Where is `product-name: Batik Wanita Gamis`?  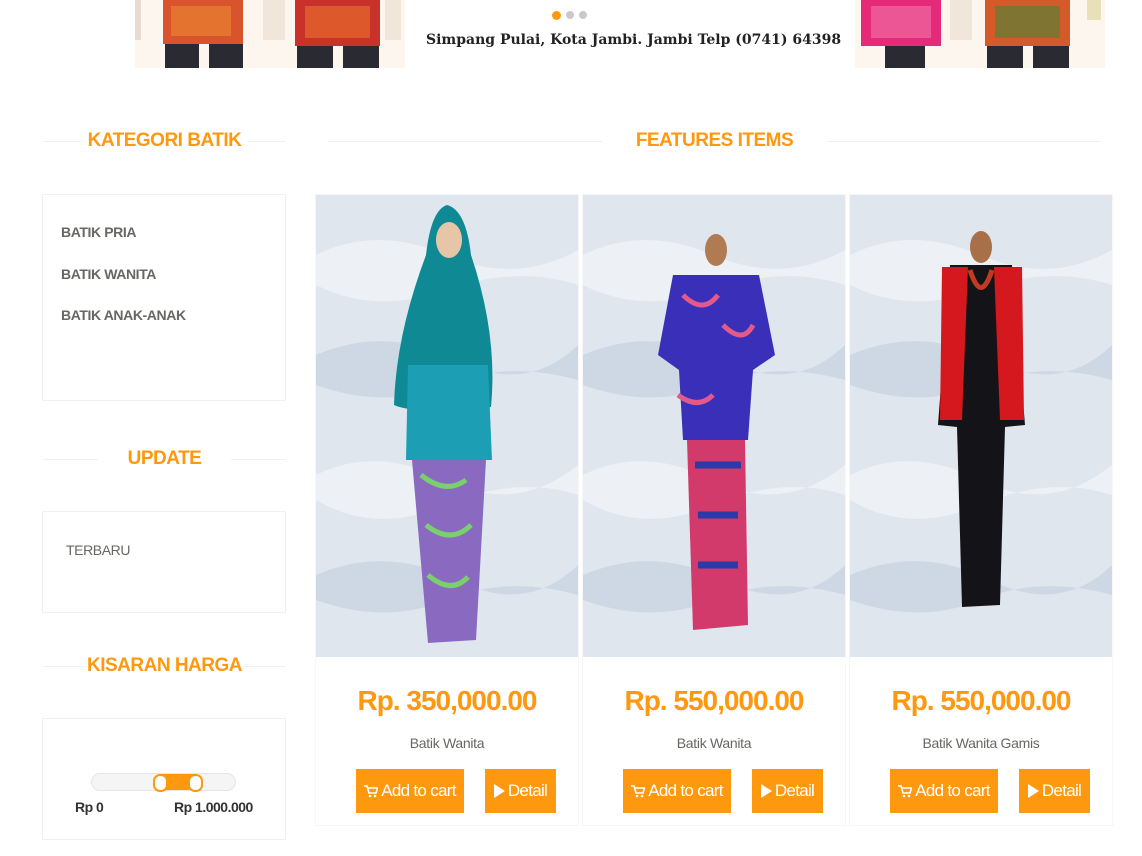
product-name: Batik Wanita Gamis is located at coordinates (981, 743).